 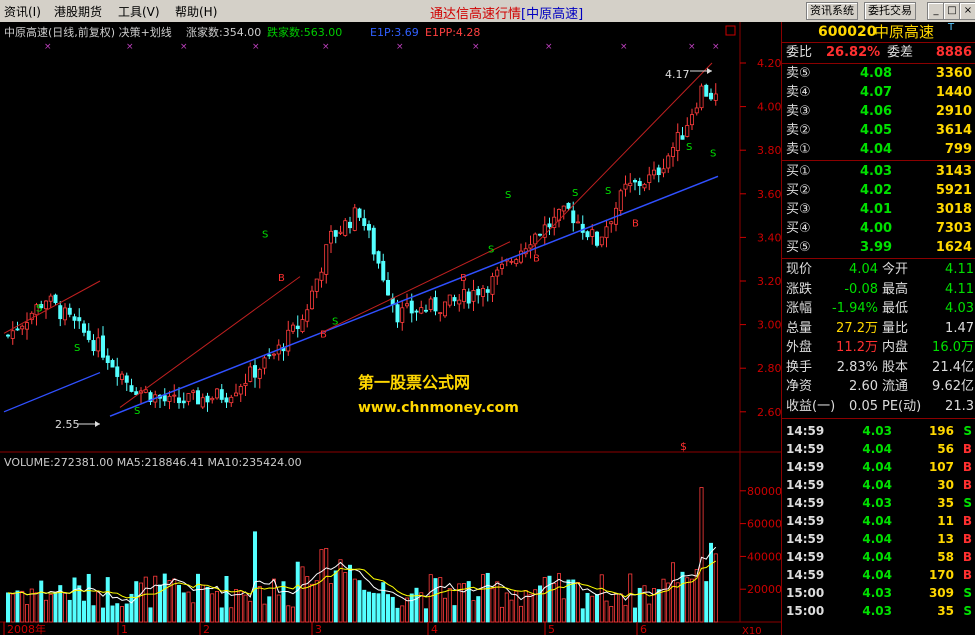 I want to click on menu-info: 资讯(I), so click(x=22, y=11).